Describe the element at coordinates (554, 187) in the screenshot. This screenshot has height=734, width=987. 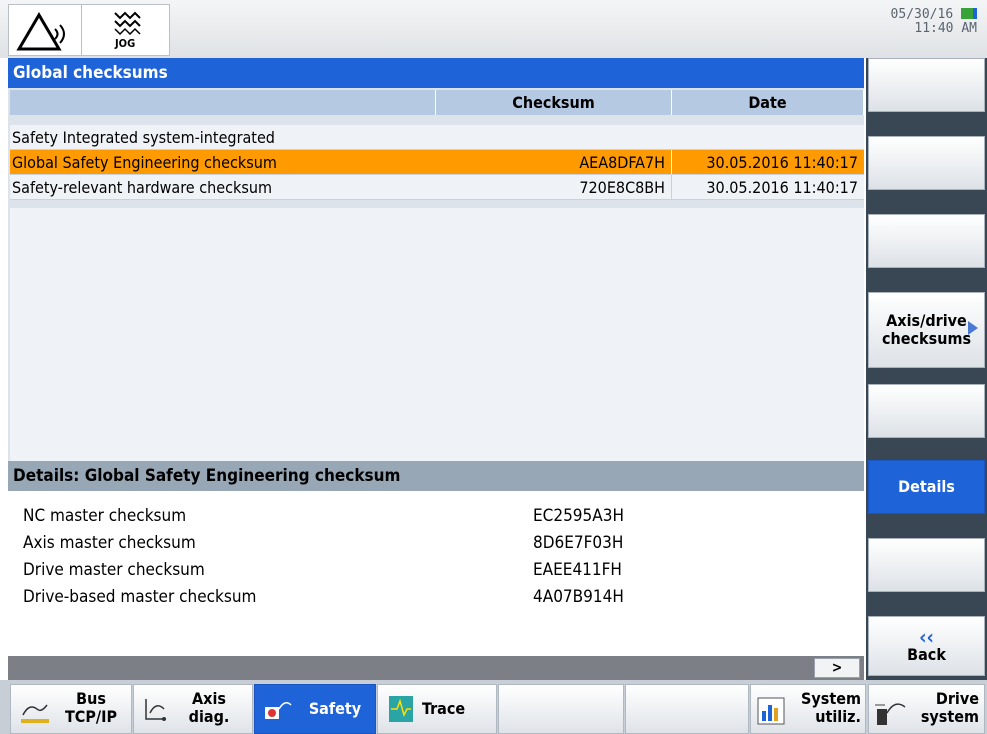
I see `row-checksum: 720E8C8BH` at that location.